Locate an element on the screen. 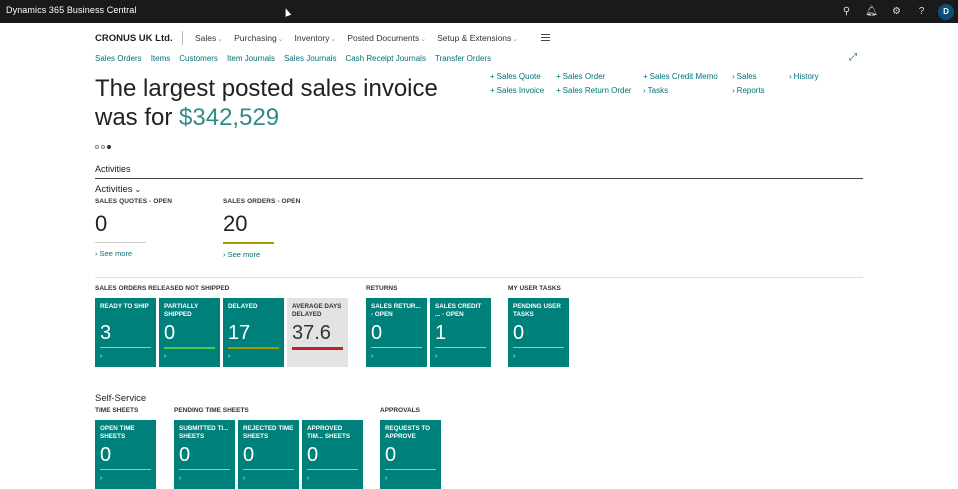 This screenshot has width=958, height=489. cue-sales-quotes-open: SALES QUOTES - OPEN 0 › See more is located at coordinates (133, 228).